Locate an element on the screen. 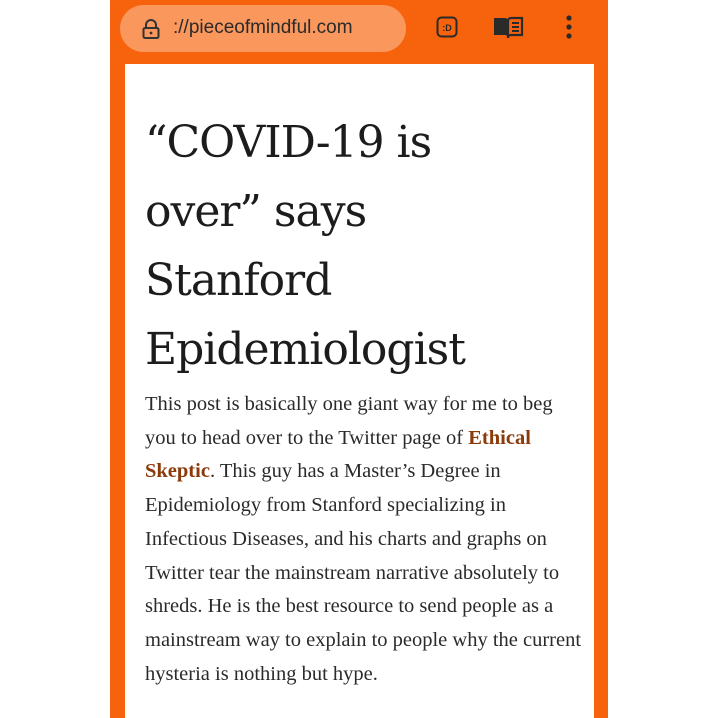  more-vert-icon is located at coordinates (569, 29).